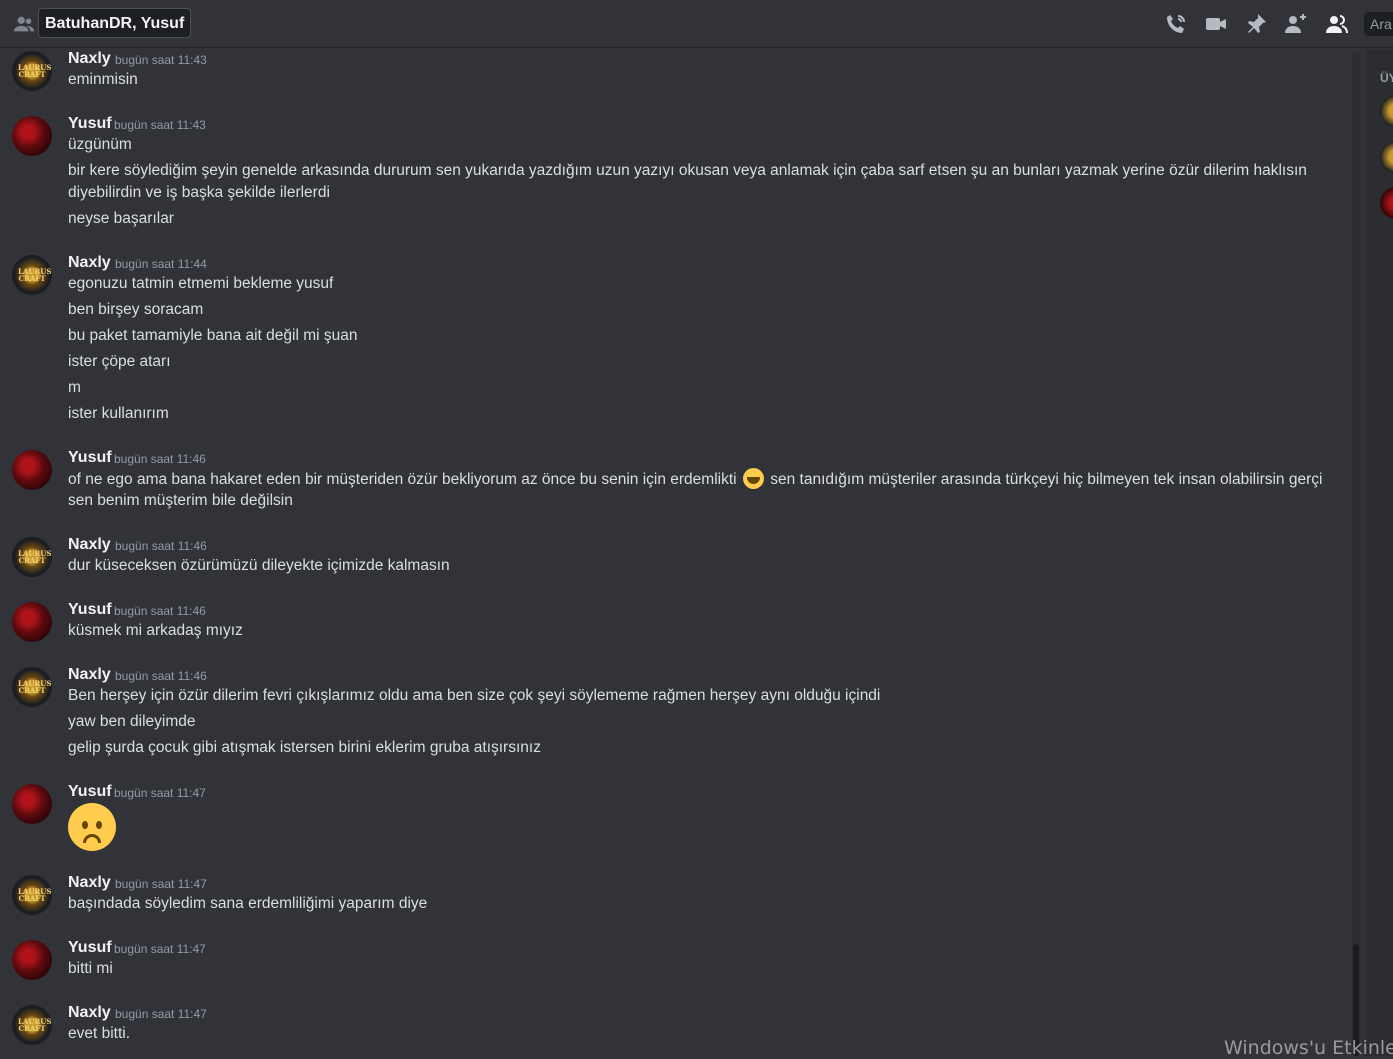 The width and height of the screenshot is (1393, 1059). Describe the element at coordinates (1379, 552) in the screenshot. I see `member-list: ÜY` at that location.